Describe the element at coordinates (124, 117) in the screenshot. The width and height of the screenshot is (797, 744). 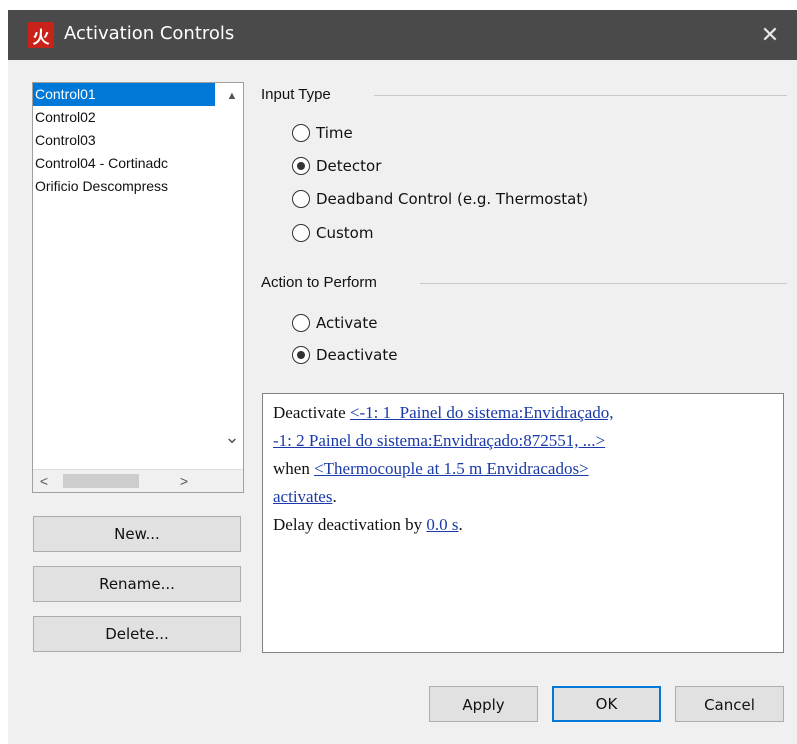
I see `list-item-control02: Control02` at that location.